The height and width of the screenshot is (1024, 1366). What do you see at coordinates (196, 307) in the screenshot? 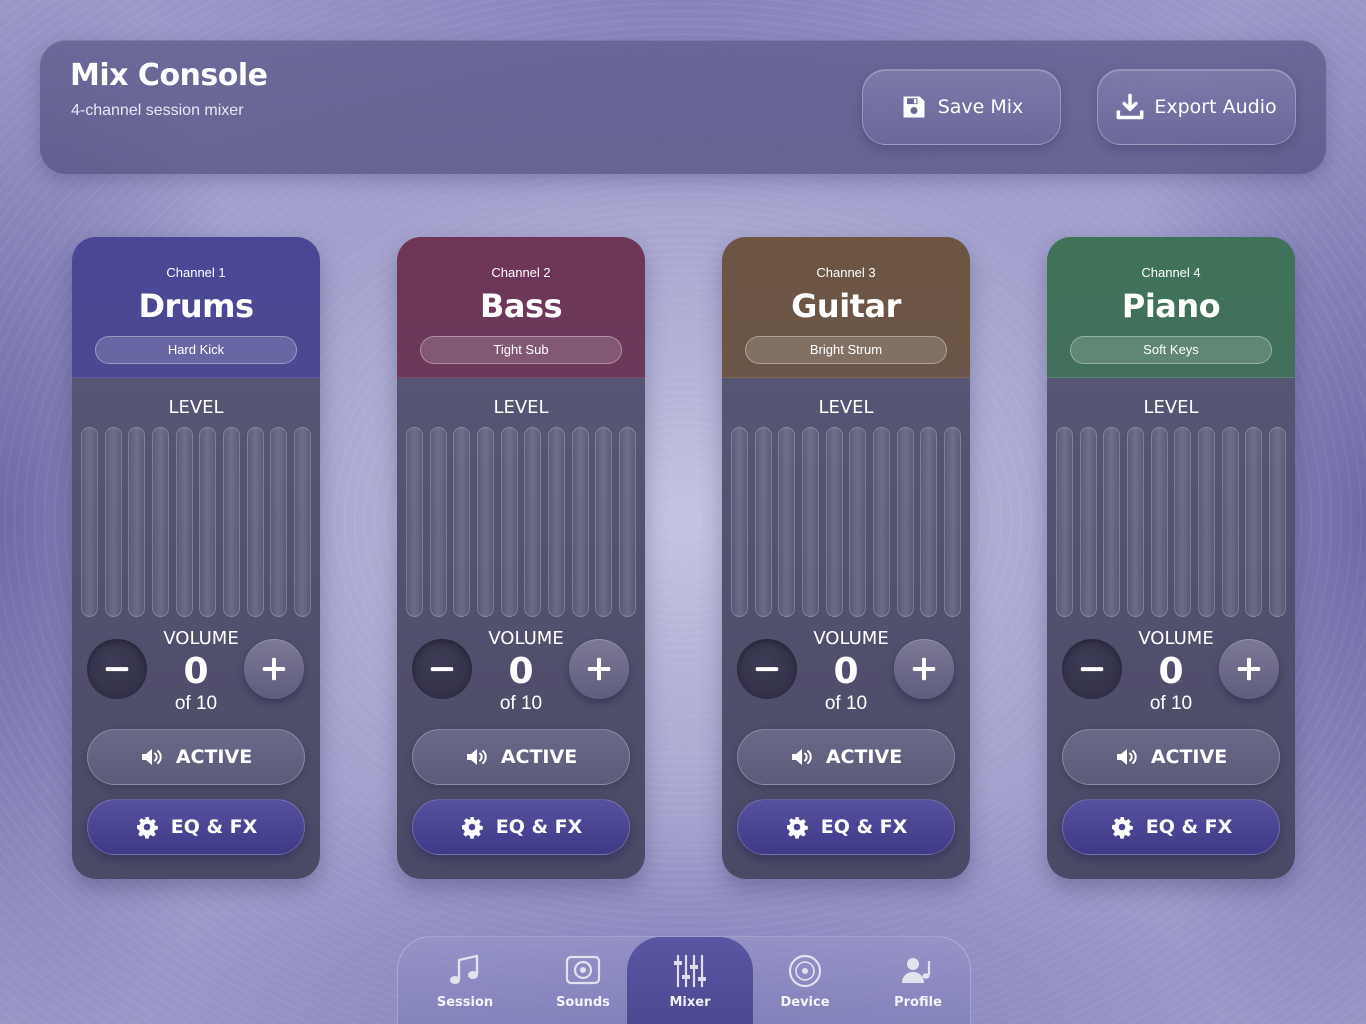
I see `channel-header: Channel 1 Drums Hard Kick` at bounding box center [196, 307].